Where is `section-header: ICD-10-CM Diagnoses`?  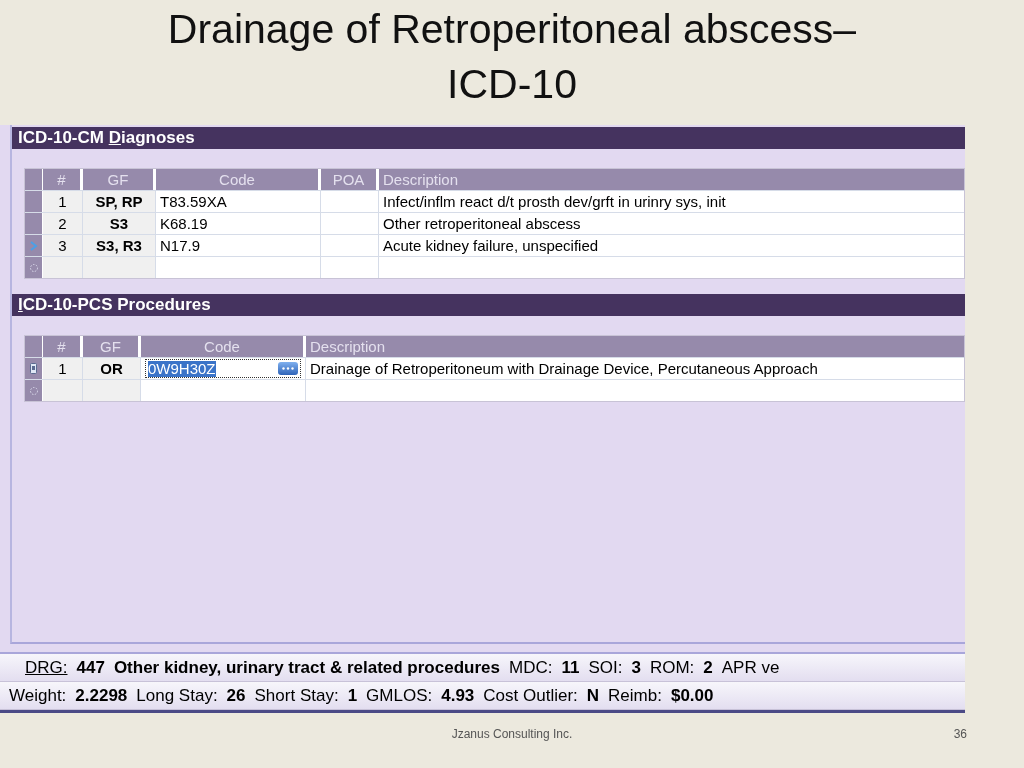
section-header: ICD-10-CM Diagnoses is located at coordinates (488, 138).